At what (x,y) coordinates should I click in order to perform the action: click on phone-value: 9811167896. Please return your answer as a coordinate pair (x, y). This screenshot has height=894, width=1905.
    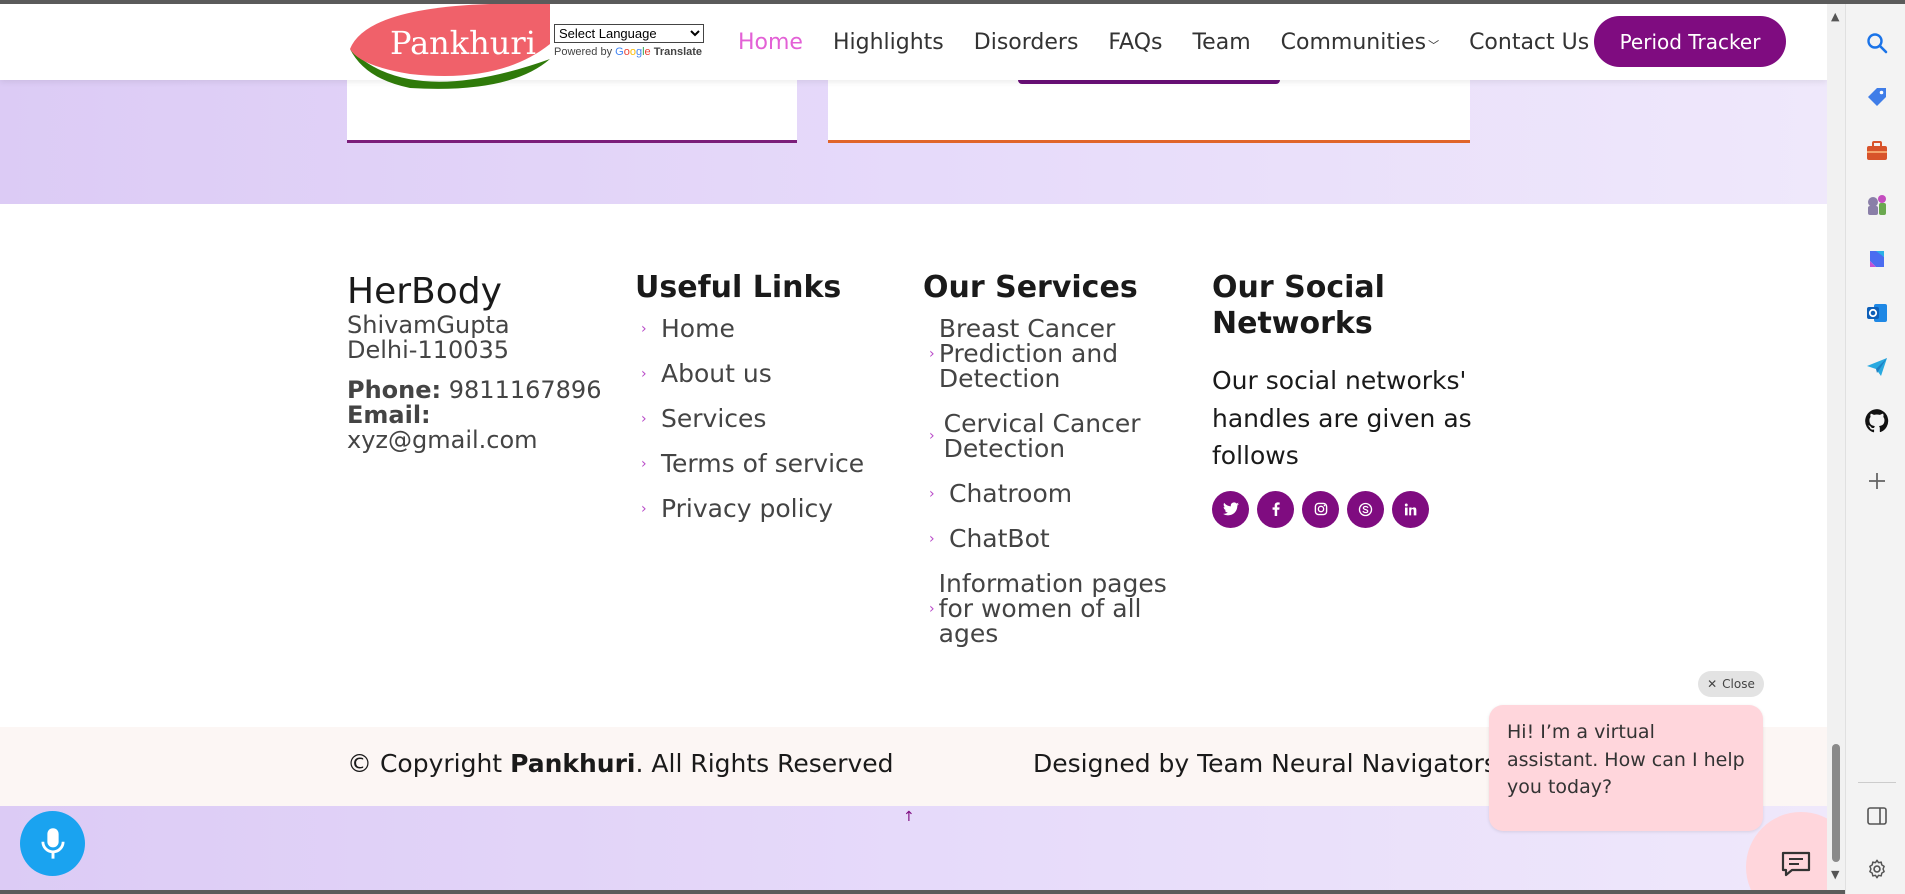
    Looking at the image, I should click on (525, 390).